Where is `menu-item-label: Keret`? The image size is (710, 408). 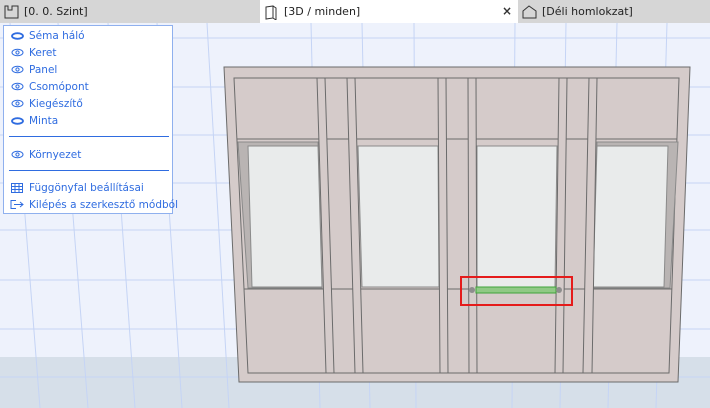
menu-item-label: Keret is located at coordinates (43, 52).